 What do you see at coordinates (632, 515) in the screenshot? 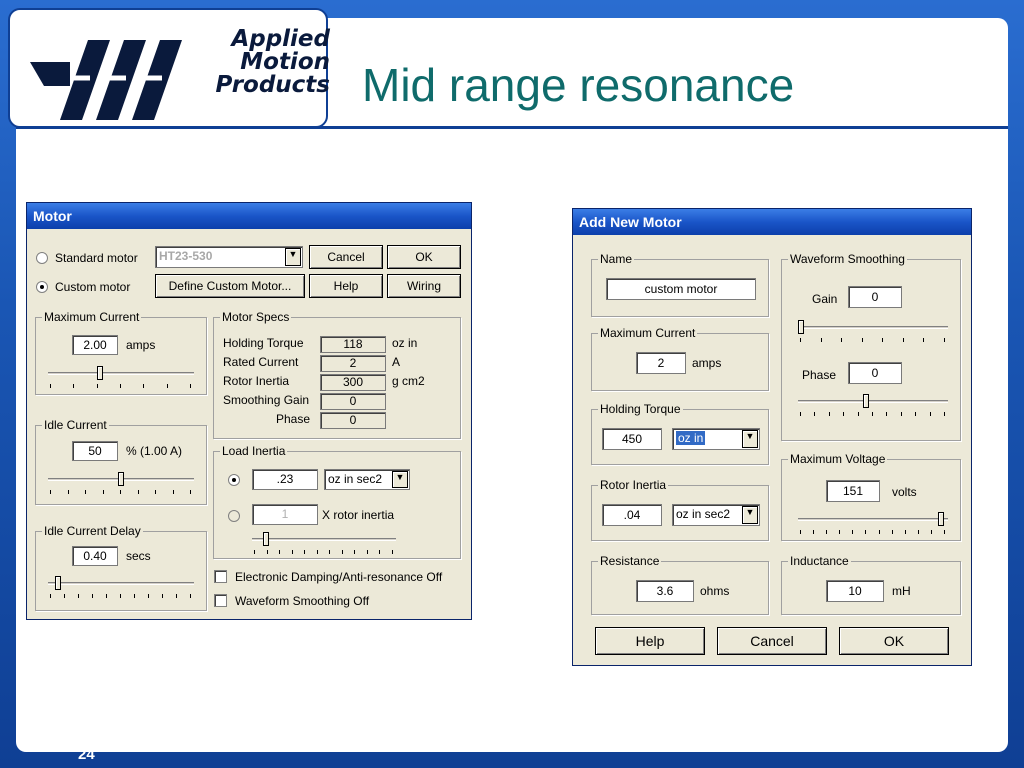
I see `rotor-inertia-input: .04` at bounding box center [632, 515].